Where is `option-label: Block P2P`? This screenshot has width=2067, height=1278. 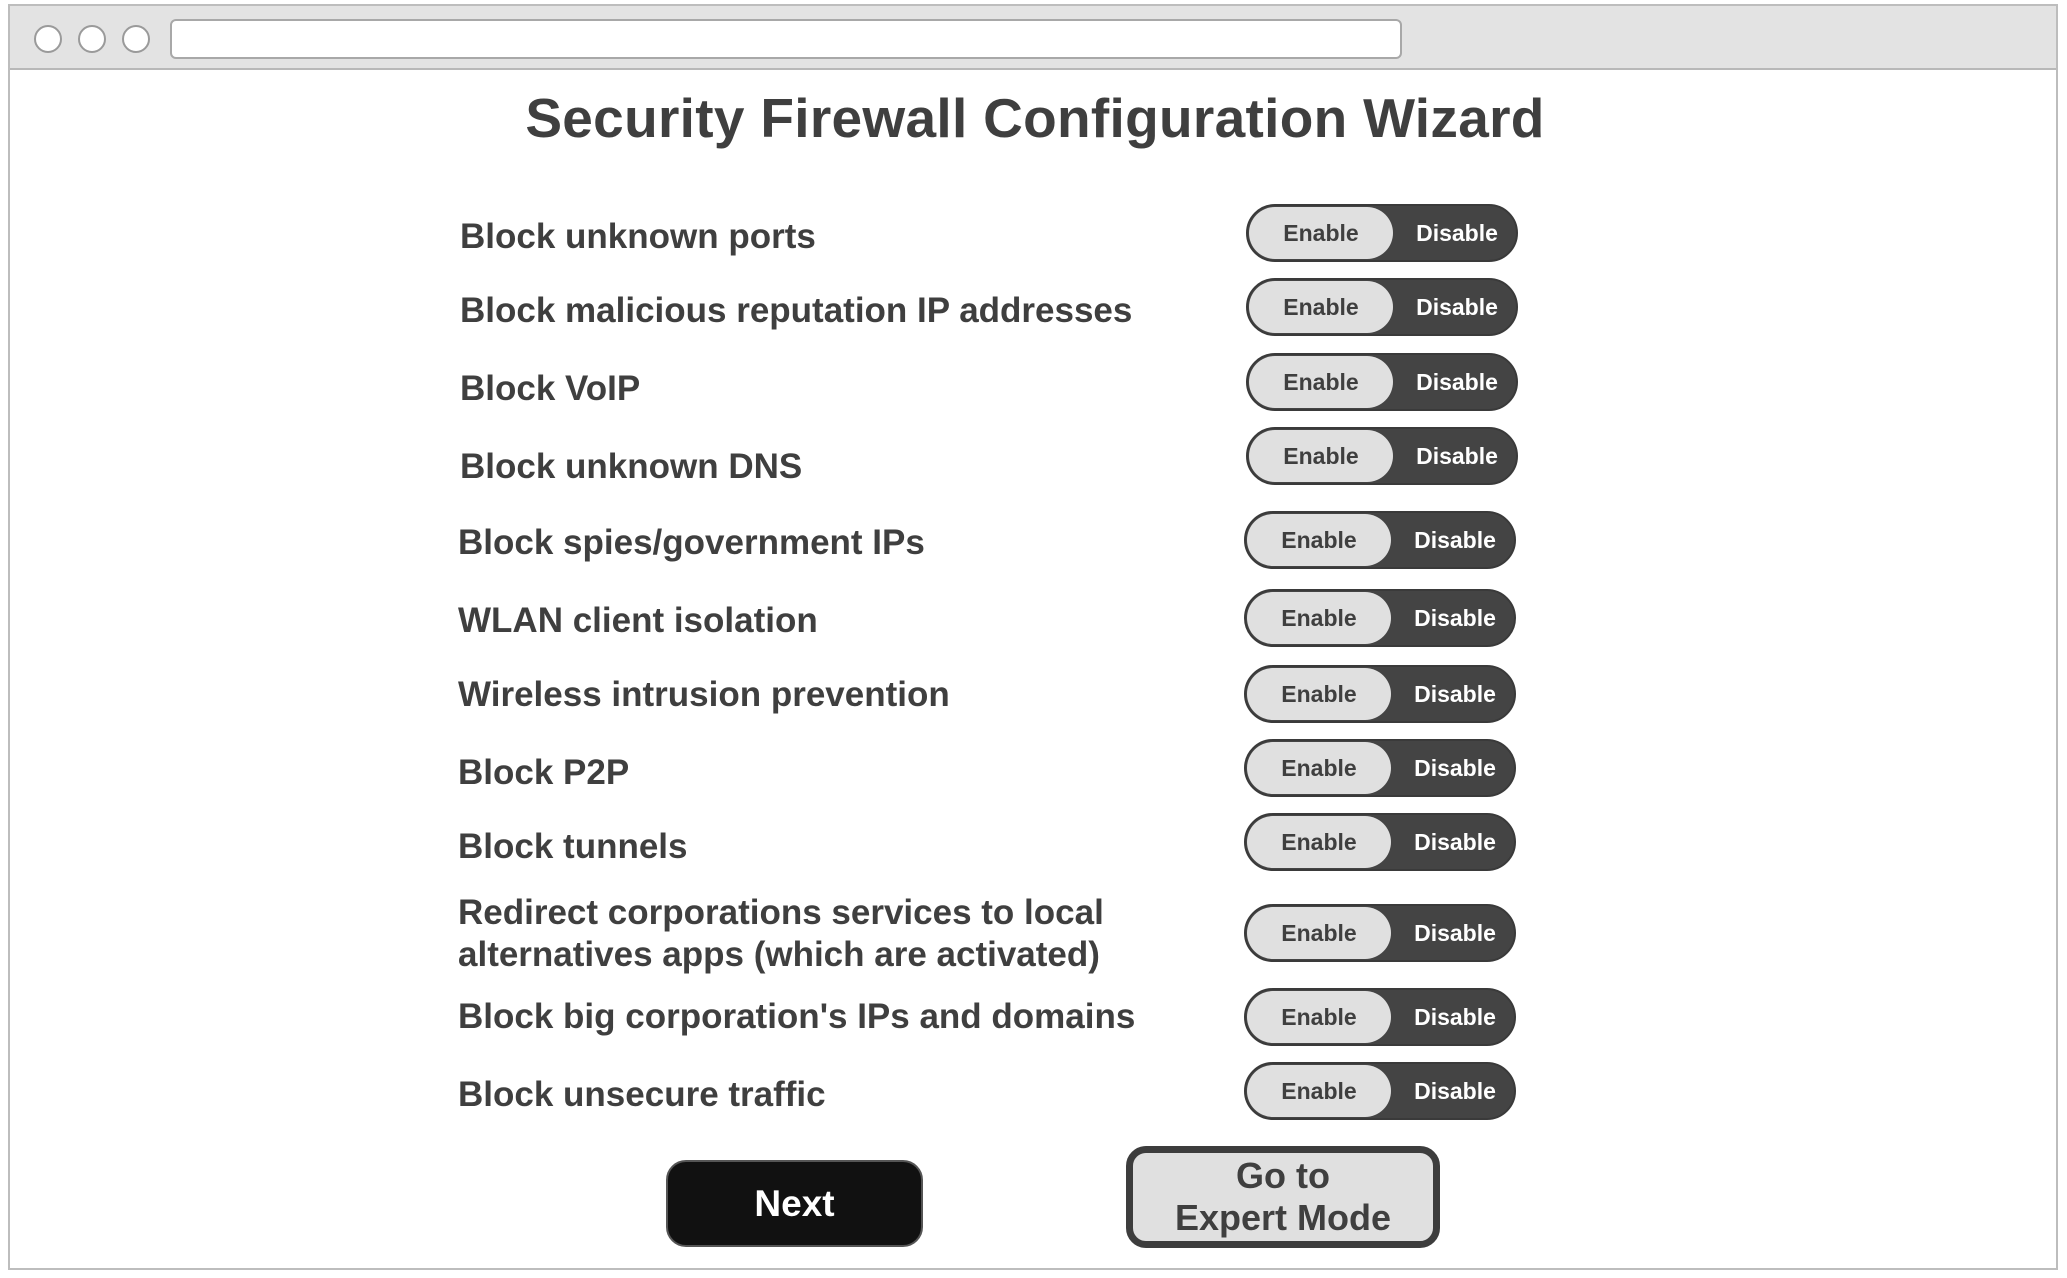 option-label: Block P2P is located at coordinates (544, 772).